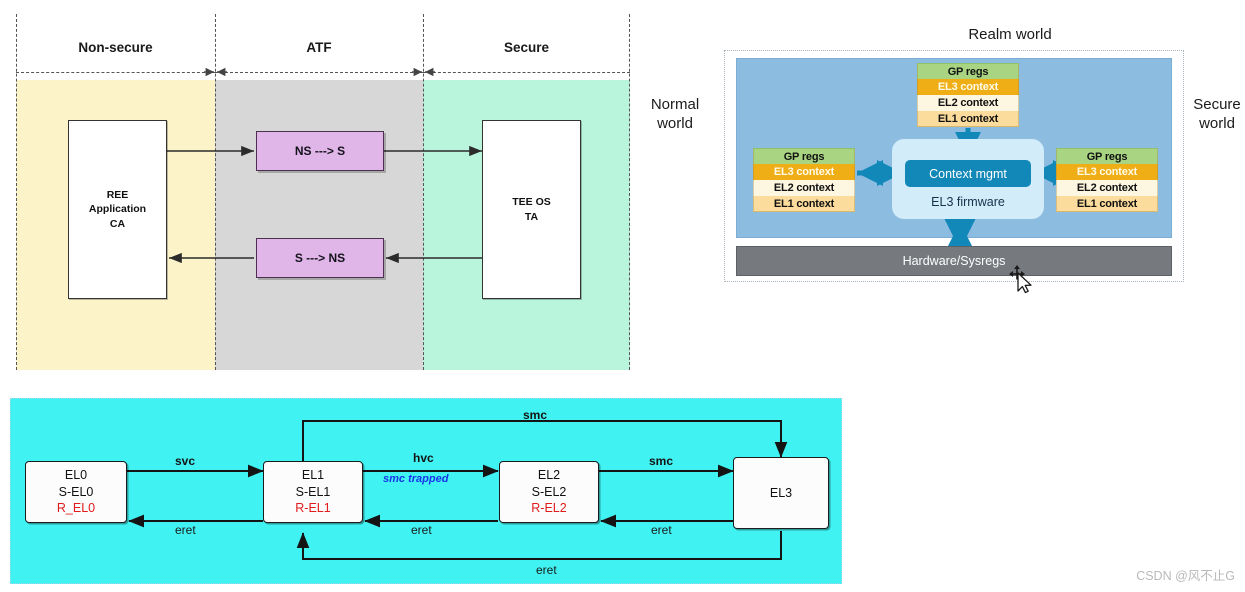 This screenshot has height=592, width=1245. I want to click on node-el0-line-1: EL0, so click(76, 474).